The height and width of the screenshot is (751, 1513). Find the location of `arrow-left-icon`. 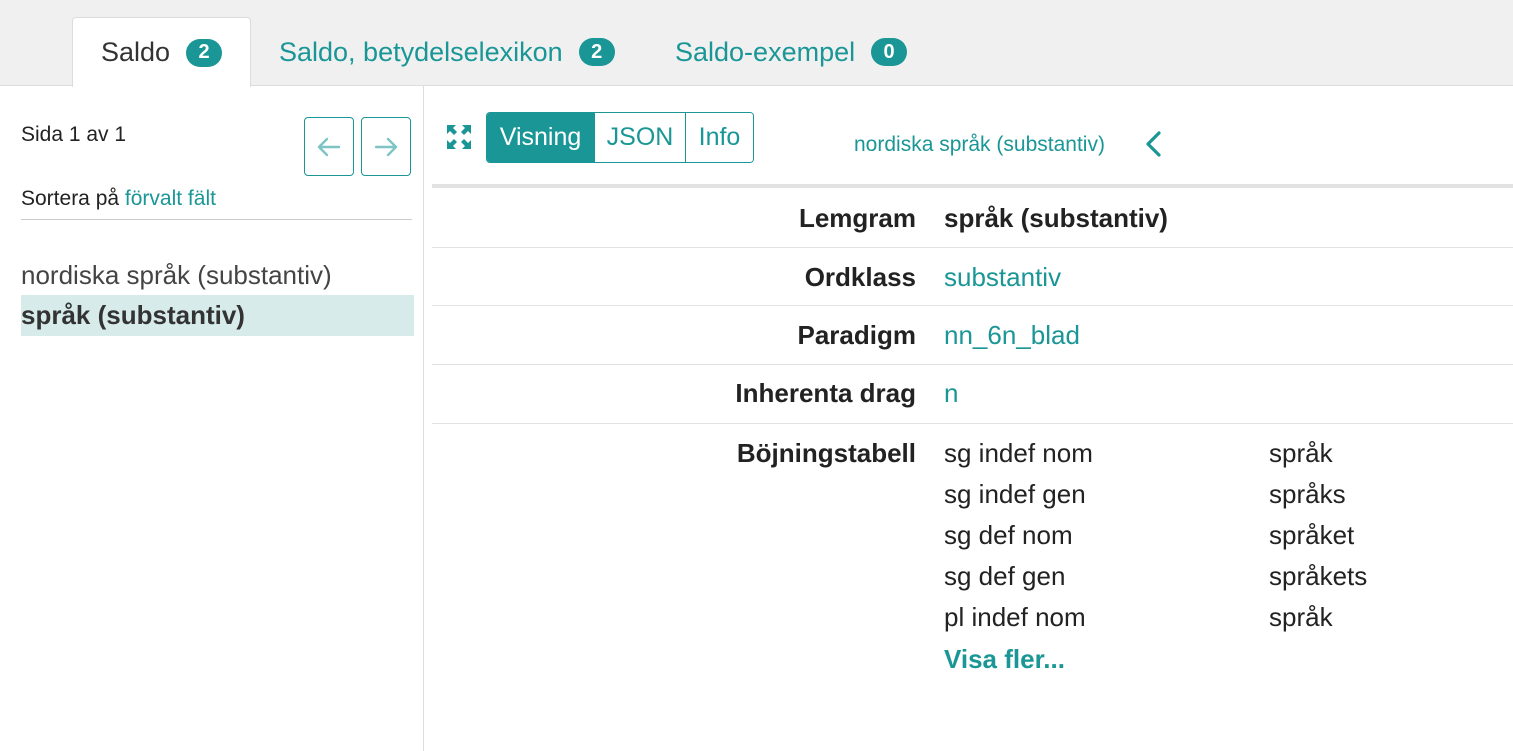

arrow-left-icon is located at coordinates (329, 146).